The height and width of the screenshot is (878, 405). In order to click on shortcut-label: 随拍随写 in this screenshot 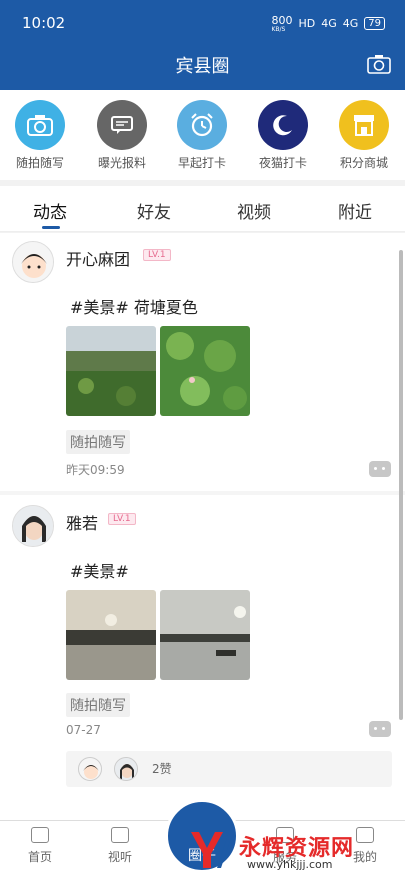, I will do `click(39, 163)`.